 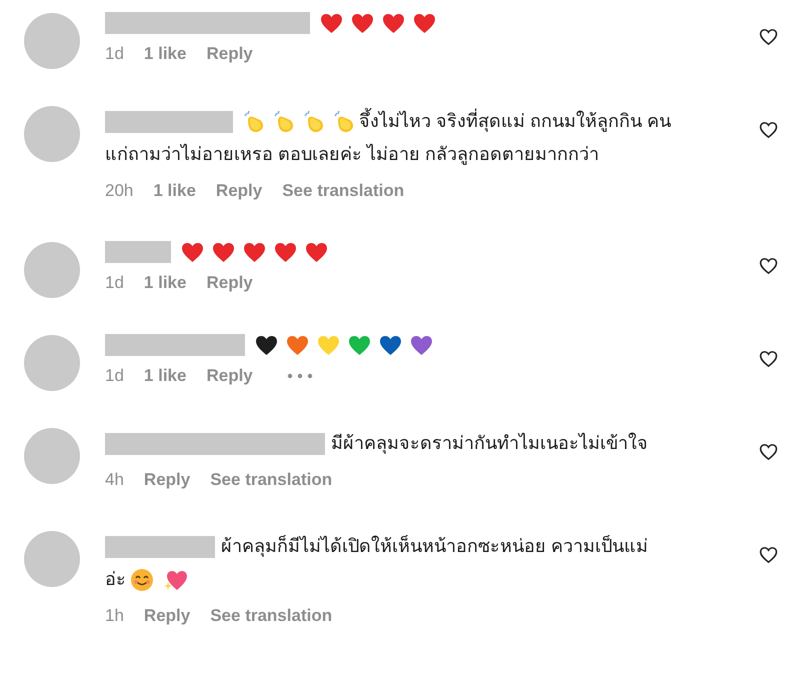 What do you see at coordinates (142, 580) in the screenshot?
I see `smiling-face-icon` at bounding box center [142, 580].